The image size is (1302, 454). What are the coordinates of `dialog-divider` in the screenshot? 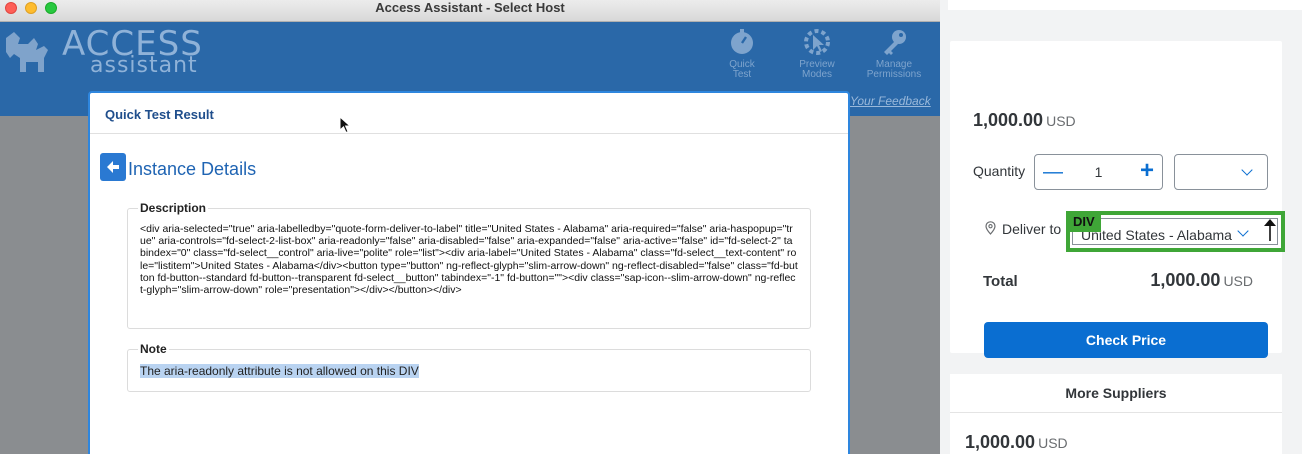 It's located at (469, 133).